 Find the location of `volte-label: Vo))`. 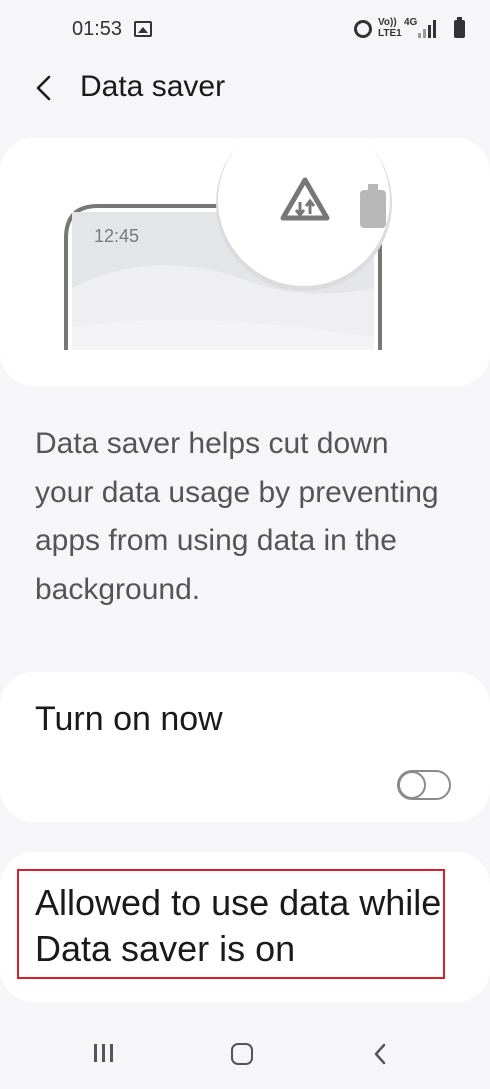

volte-label: Vo)) is located at coordinates (387, 22).